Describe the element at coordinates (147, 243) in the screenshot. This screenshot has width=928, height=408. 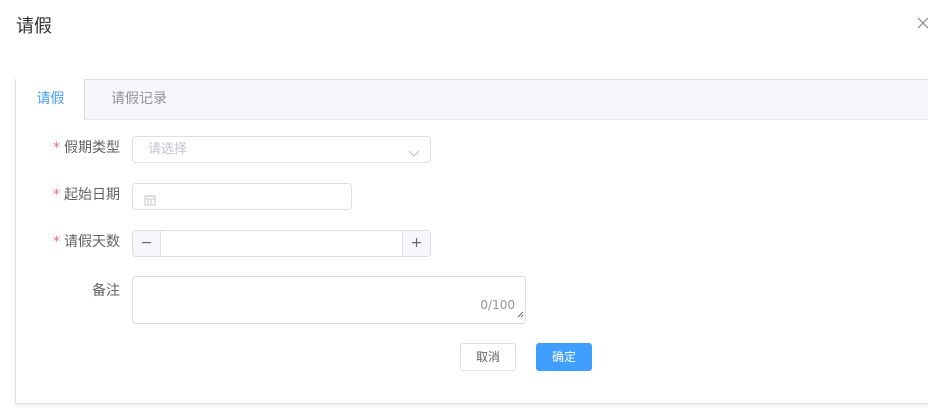
I see `decrement-button: −` at that location.